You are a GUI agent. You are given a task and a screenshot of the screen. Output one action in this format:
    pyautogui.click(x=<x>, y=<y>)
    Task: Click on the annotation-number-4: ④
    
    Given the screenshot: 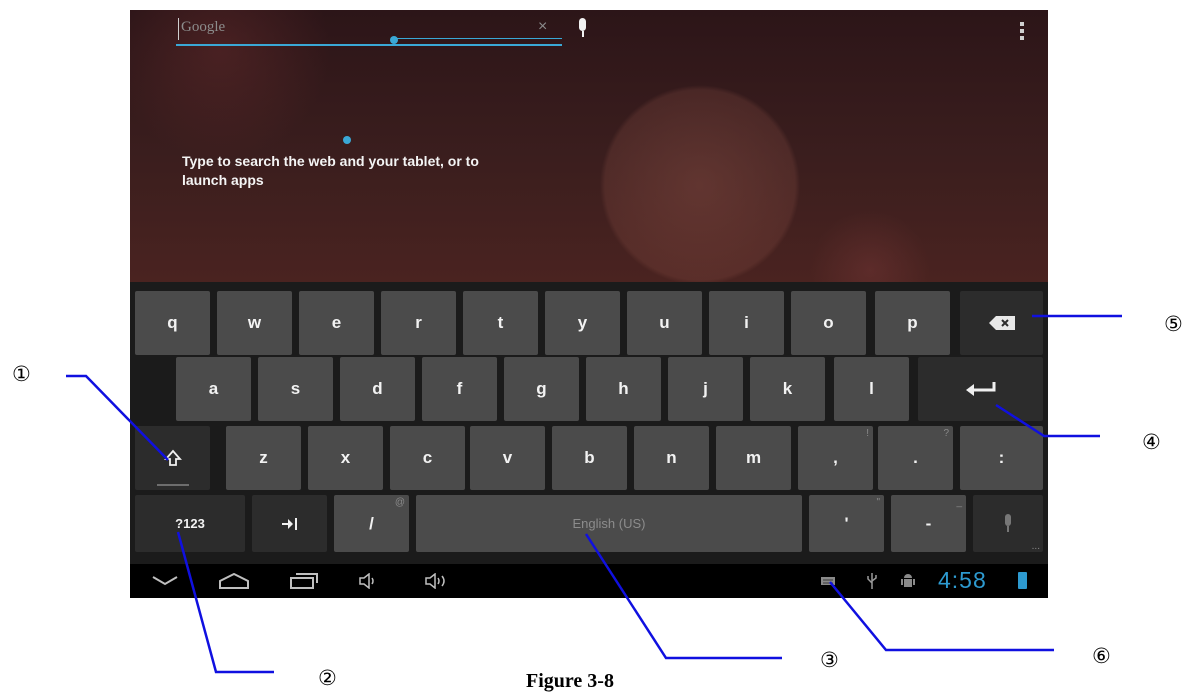 What is the action you would take?
    pyautogui.click(x=1151, y=442)
    